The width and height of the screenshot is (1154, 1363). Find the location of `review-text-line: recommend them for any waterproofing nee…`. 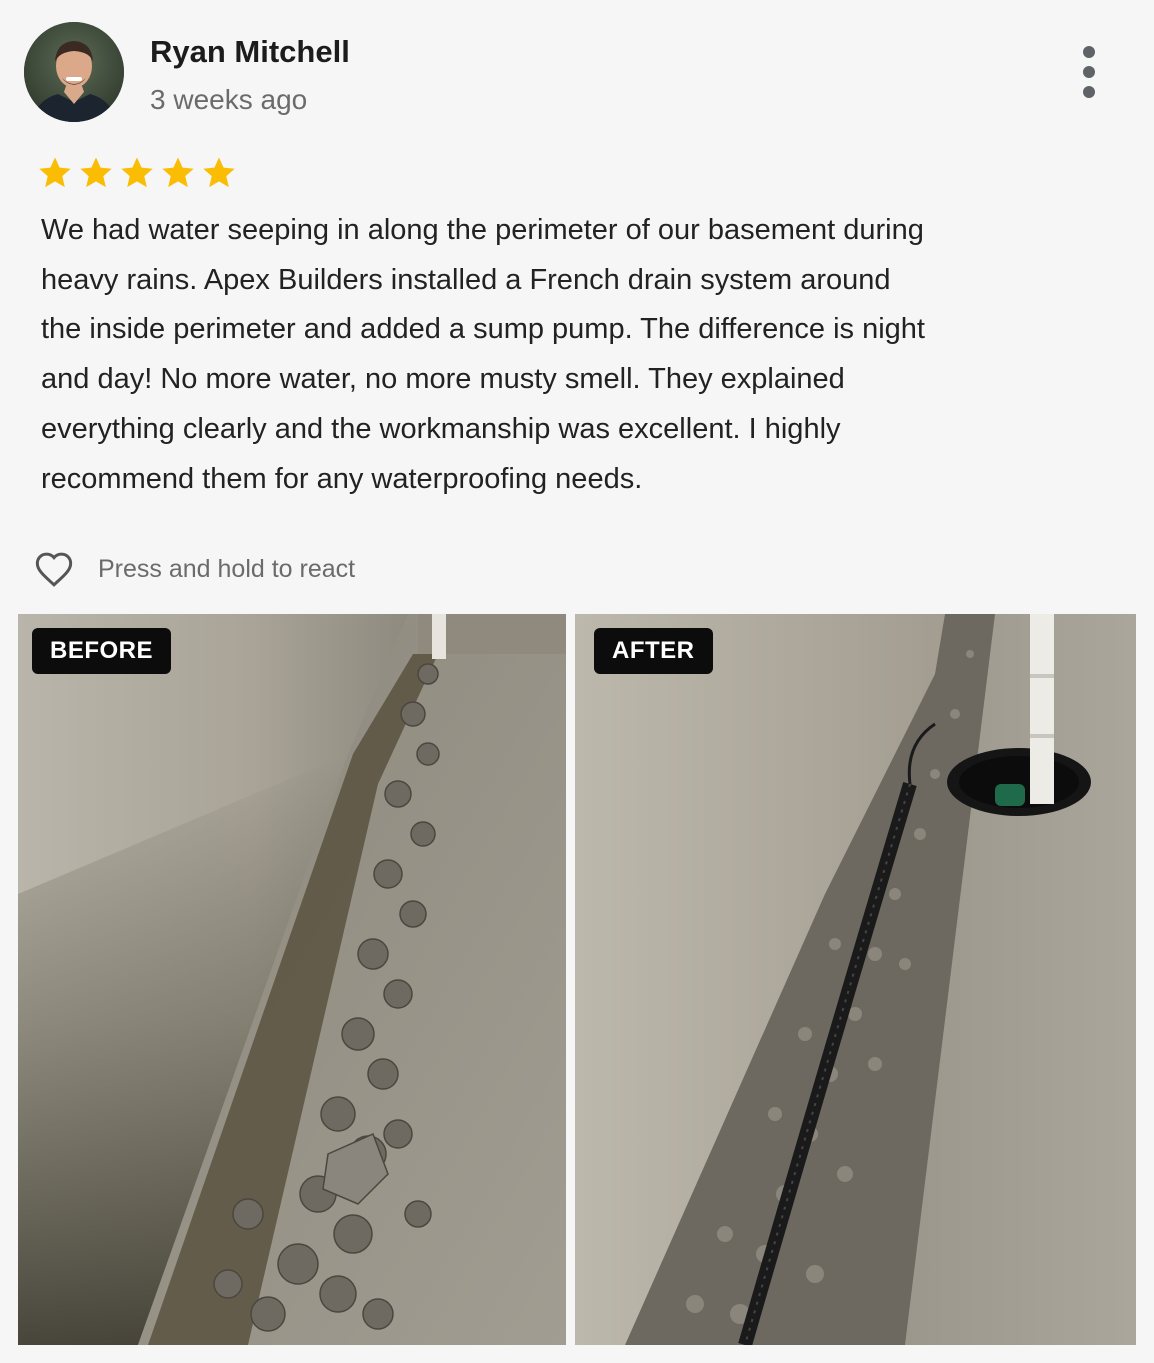

review-text-line: recommend them for any waterproofing nee… is located at coordinates (342, 478).